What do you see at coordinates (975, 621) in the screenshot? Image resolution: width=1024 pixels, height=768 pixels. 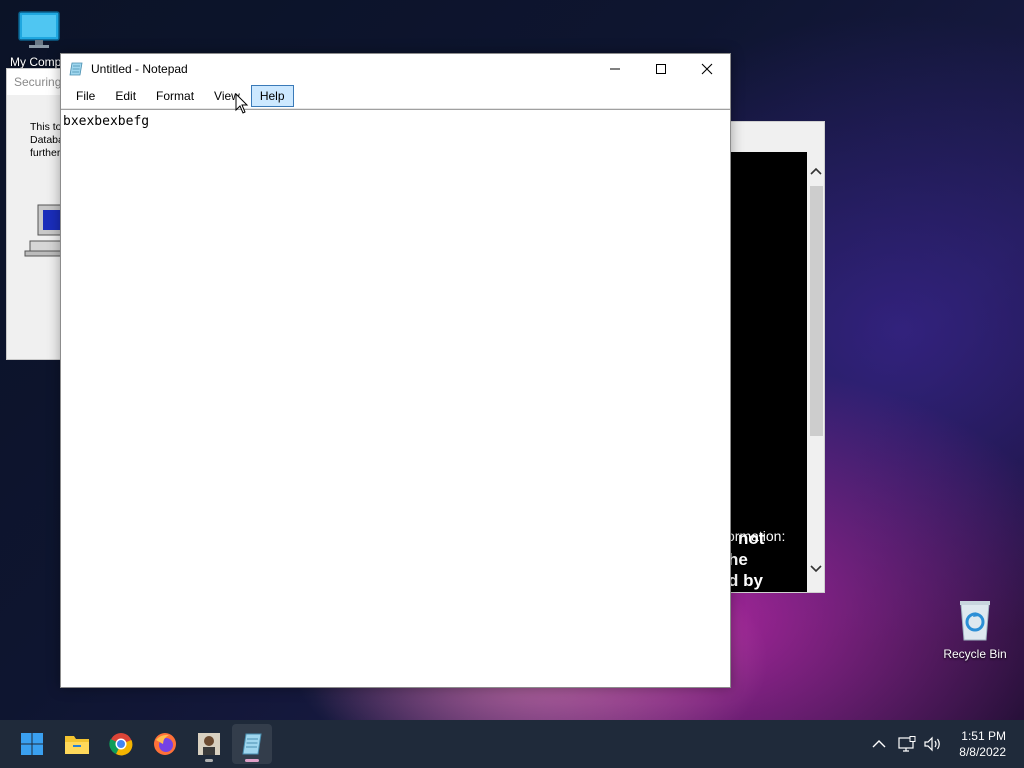 I see `recycle-bin-icon` at bounding box center [975, 621].